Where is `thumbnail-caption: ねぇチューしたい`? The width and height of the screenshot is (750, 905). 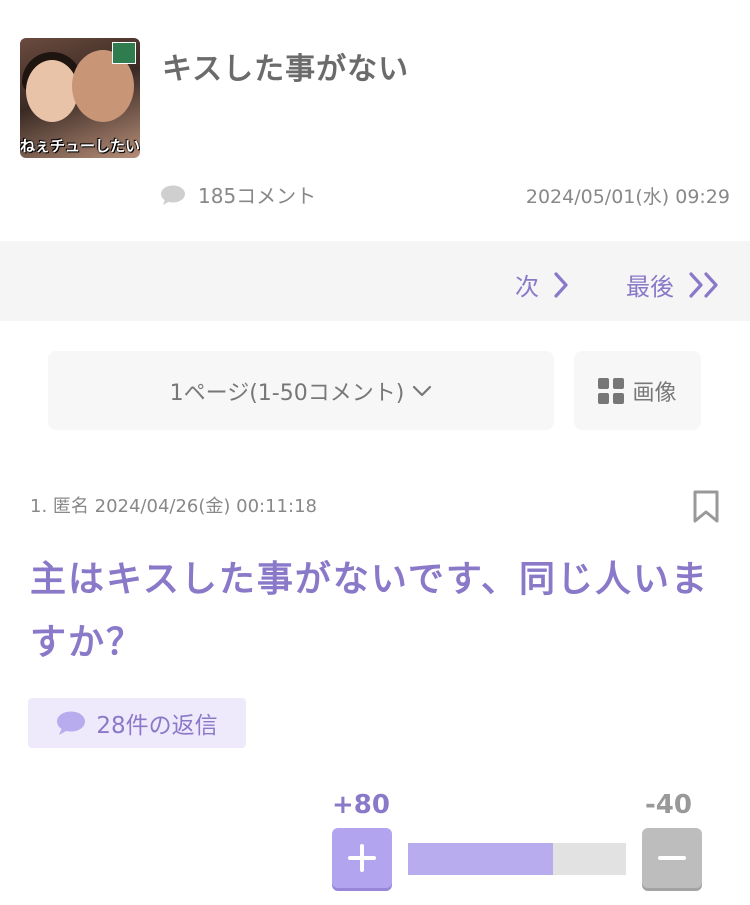 thumbnail-caption: ねぇチューしたい is located at coordinates (80, 146).